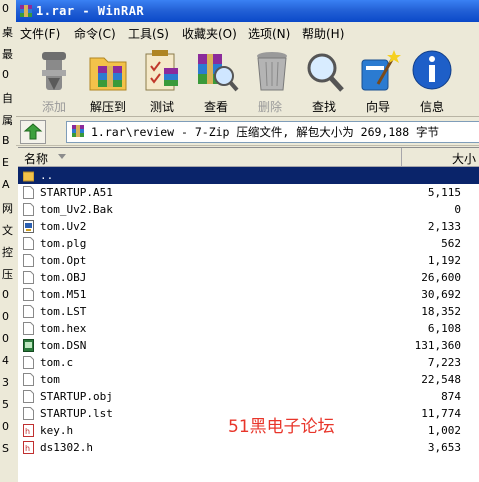 This screenshot has height=482, width=479. Describe the element at coordinates (7, 274) in the screenshot. I see `desktop-edge-char: 压` at that location.